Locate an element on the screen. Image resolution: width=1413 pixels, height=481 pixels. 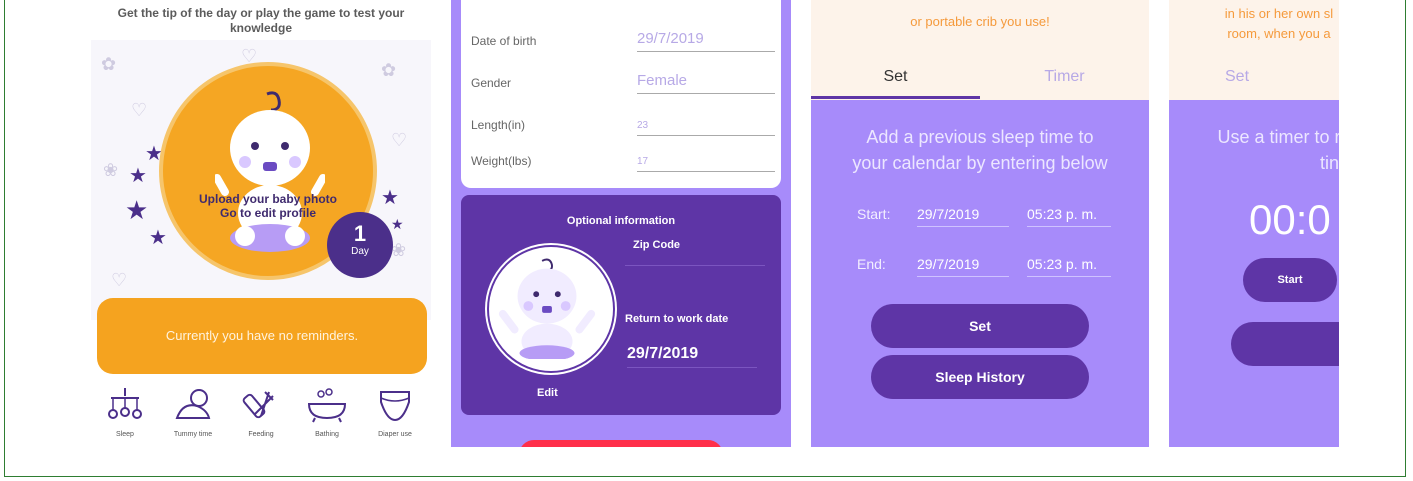
nav-label: Diaper use is located at coordinates (395, 434).